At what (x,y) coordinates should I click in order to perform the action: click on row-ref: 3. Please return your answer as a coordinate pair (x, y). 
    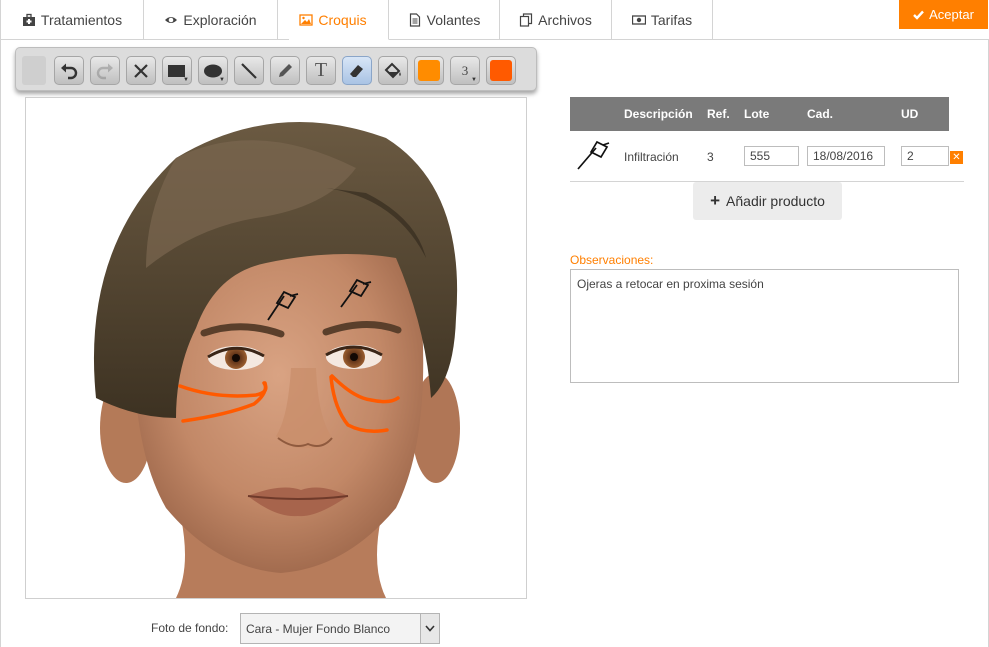
    Looking at the image, I should click on (710, 157).